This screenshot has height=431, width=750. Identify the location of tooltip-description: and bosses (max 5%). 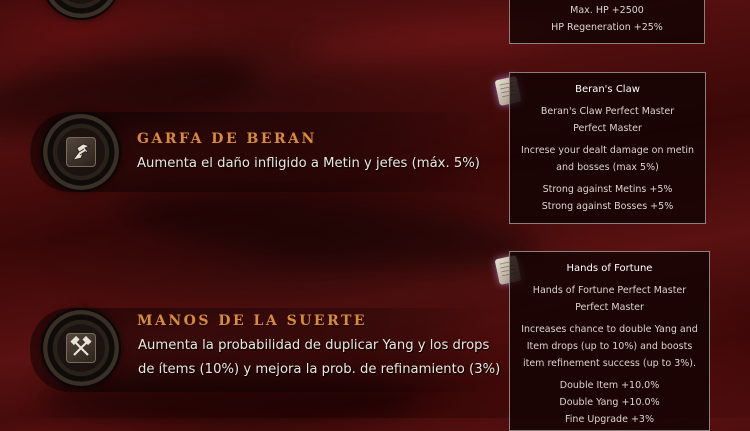
(607, 167).